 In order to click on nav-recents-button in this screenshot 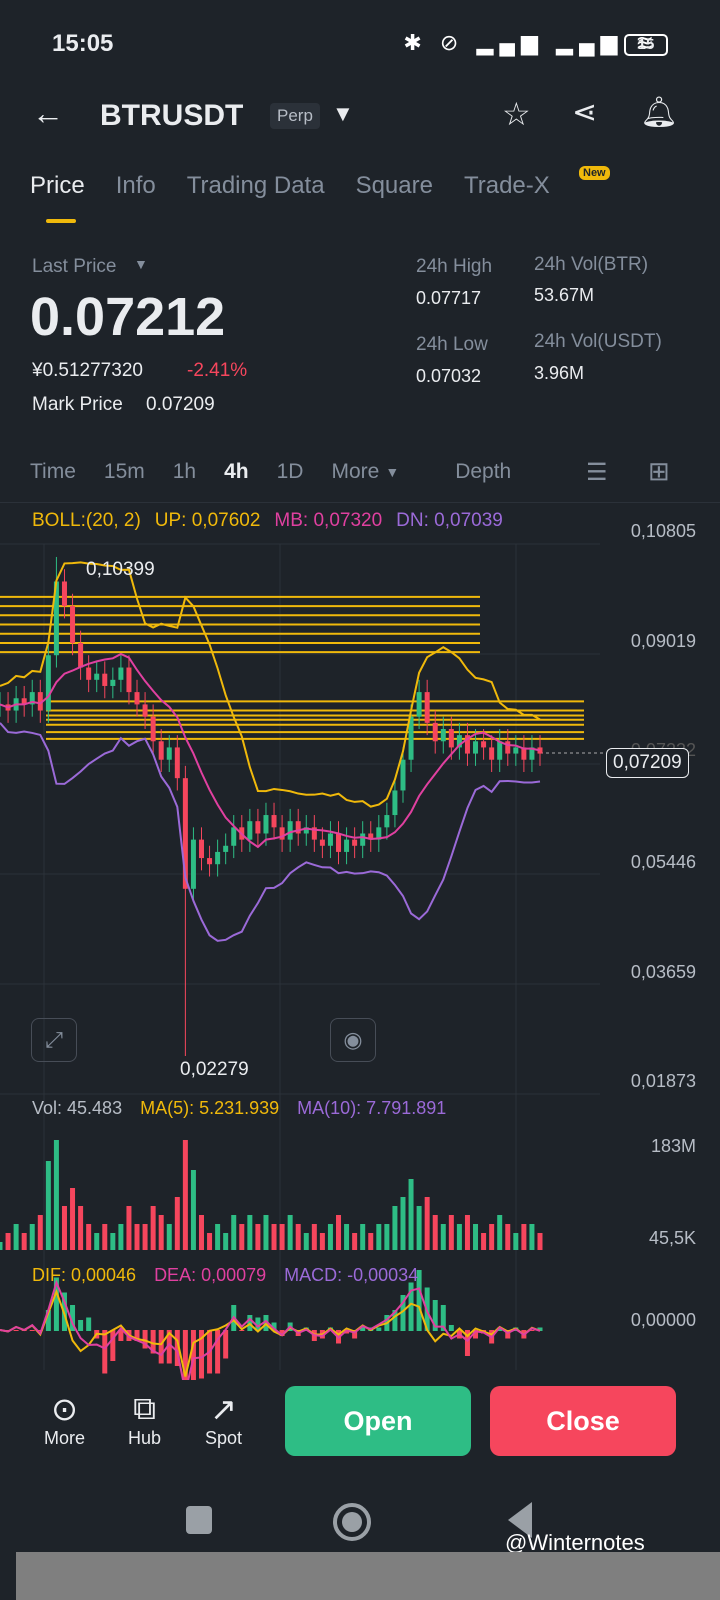, I will do `click(199, 1520)`.